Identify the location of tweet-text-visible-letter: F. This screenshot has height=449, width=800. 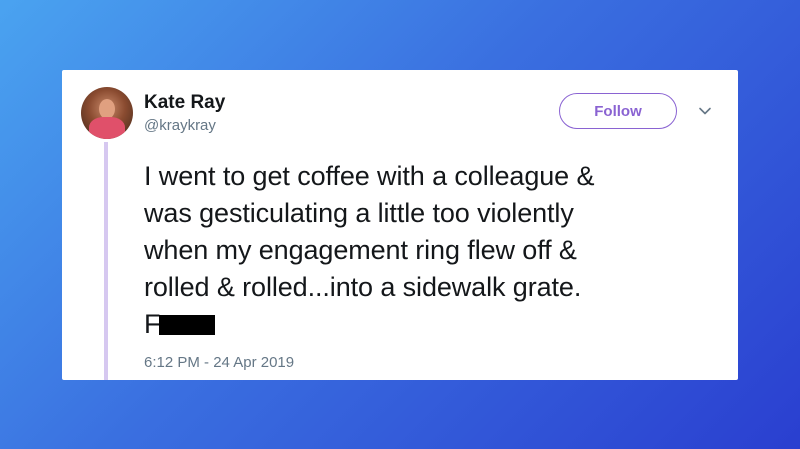
(152, 324).